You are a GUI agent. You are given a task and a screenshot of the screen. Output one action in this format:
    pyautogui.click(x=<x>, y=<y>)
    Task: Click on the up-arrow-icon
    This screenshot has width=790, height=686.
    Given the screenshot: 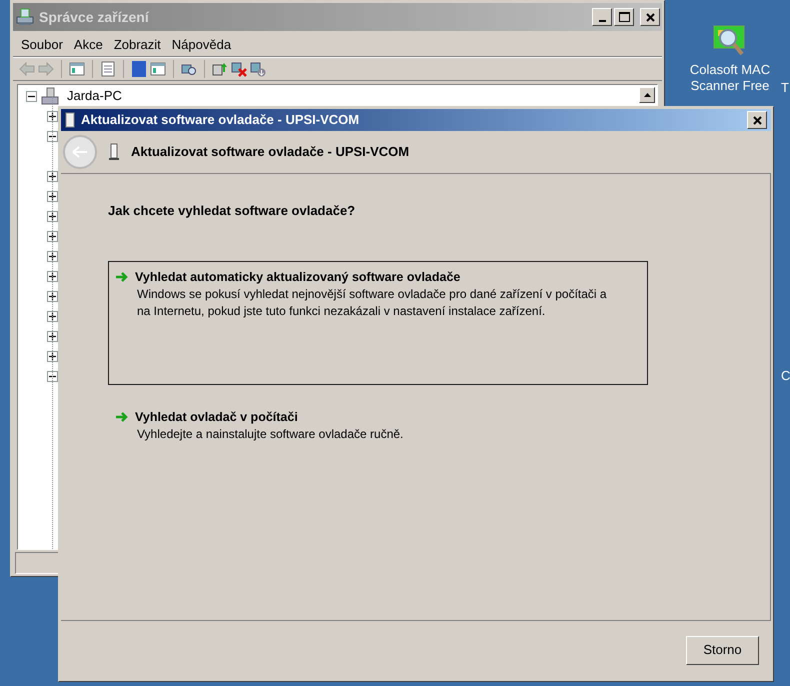 What is the action you would take?
    pyautogui.click(x=647, y=95)
    